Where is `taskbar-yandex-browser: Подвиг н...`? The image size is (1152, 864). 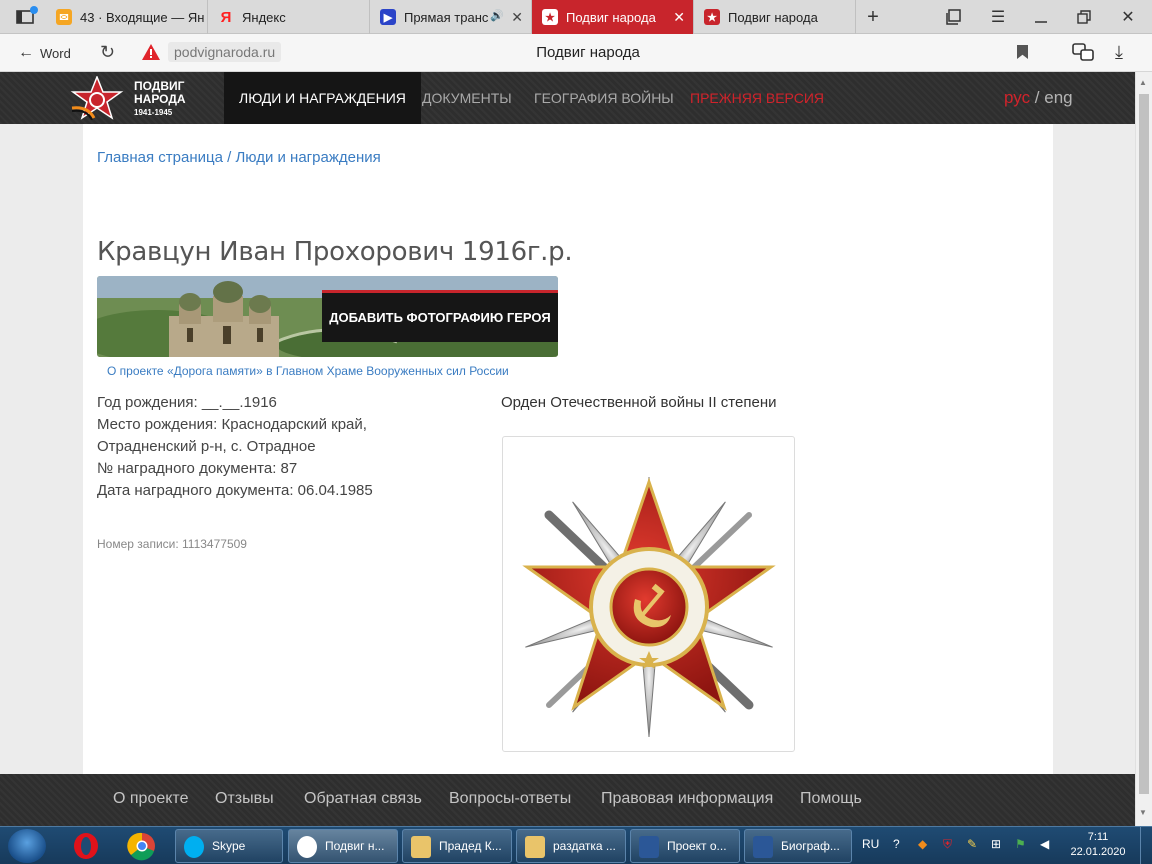
taskbar-yandex-browser: Подвиг н... is located at coordinates (343, 846).